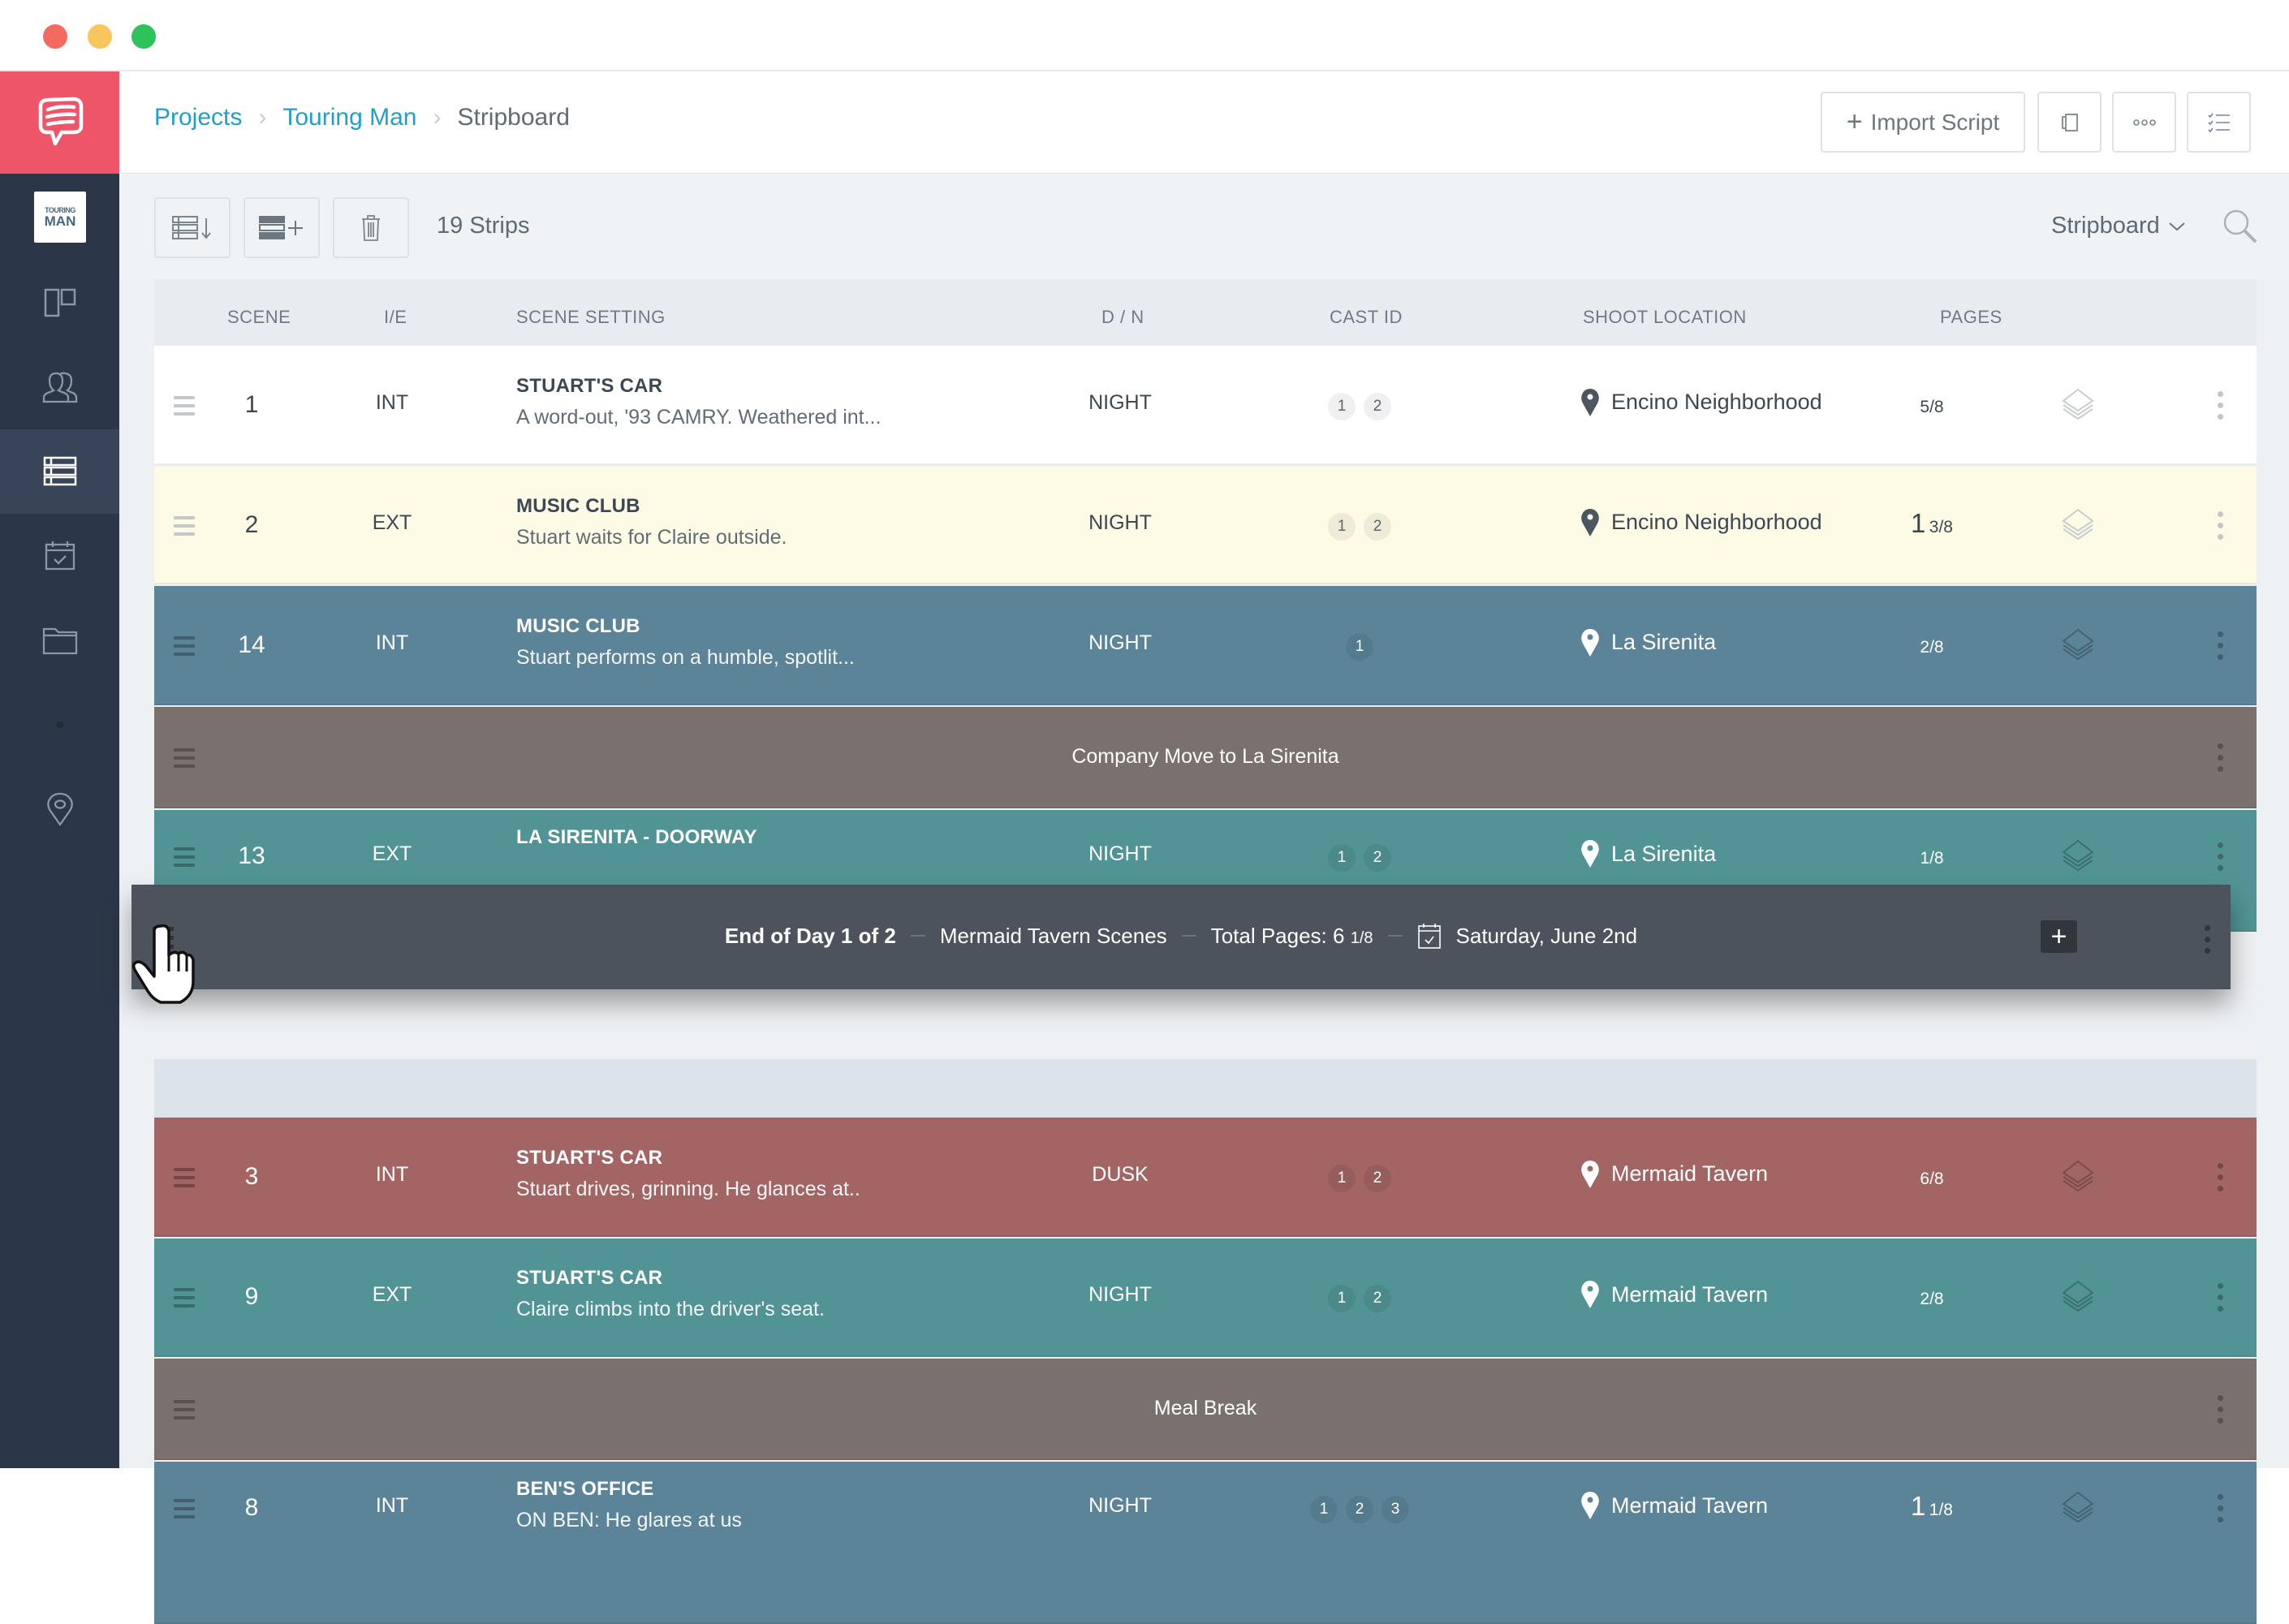  I want to click on sort-strips-icon, so click(191, 227).